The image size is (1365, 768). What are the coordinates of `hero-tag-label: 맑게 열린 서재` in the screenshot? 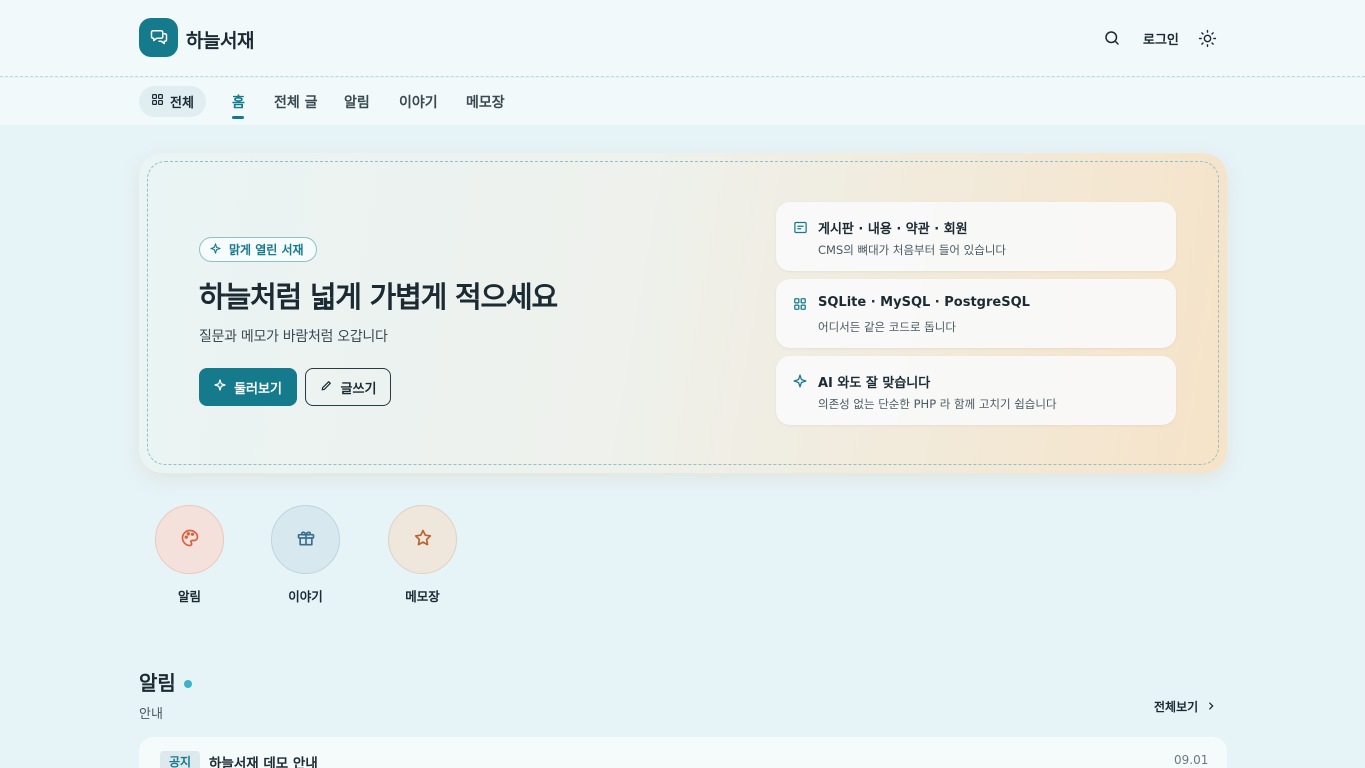 It's located at (266, 250).